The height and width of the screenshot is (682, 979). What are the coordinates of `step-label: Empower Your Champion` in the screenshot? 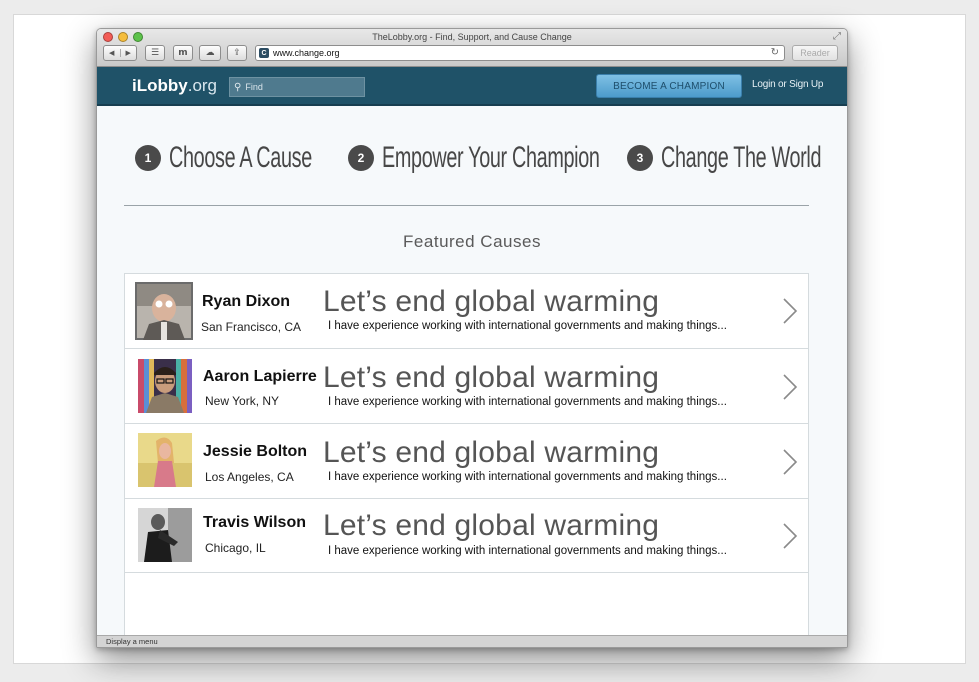 It's located at (491, 157).